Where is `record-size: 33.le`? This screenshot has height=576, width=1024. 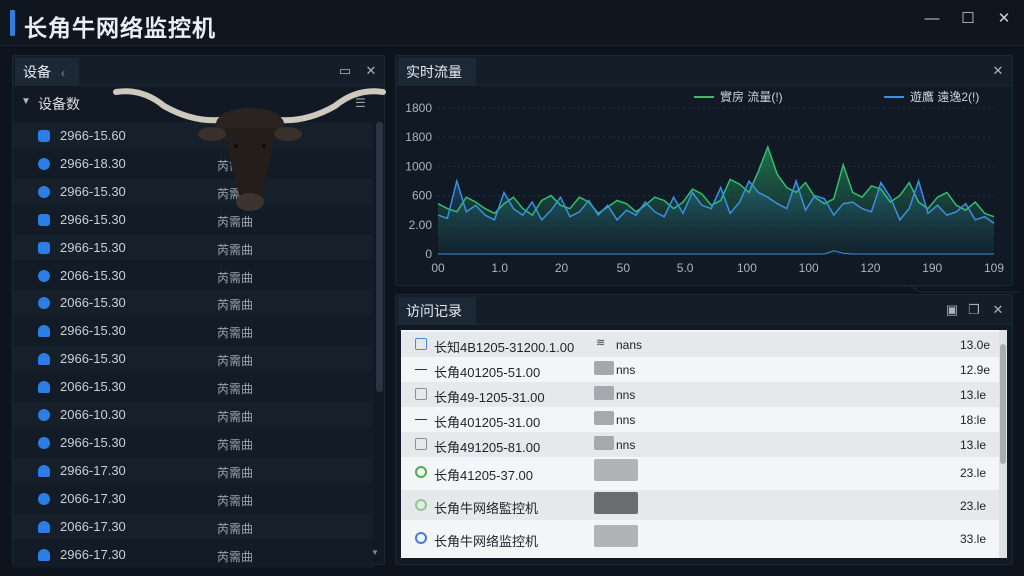
record-size: 33.le is located at coordinates (973, 539).